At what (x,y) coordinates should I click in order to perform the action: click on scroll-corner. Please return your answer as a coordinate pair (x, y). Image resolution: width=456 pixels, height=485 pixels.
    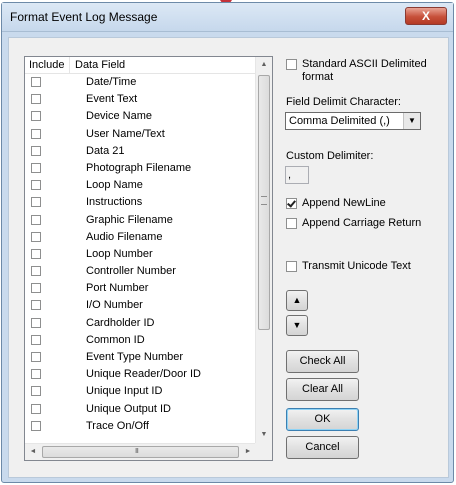
    Looking at the image, I should click on (263, 451).